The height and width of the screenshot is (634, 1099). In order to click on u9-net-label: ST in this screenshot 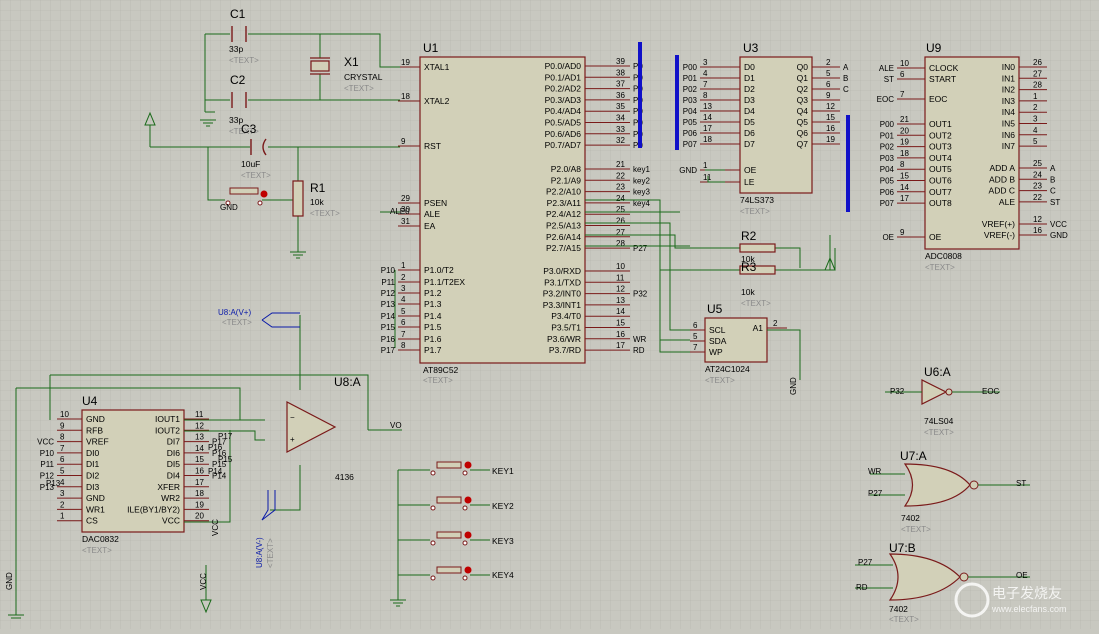, I will do `click(1055, 202)`.